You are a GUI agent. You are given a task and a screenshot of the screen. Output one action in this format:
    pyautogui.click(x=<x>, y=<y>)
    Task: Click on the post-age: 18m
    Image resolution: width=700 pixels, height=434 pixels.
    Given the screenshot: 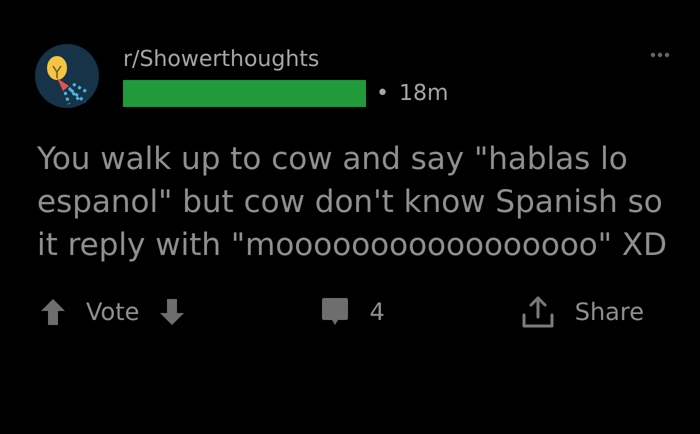 What is the action you would take?
    pyautogui.click(x=423, y=93)
    